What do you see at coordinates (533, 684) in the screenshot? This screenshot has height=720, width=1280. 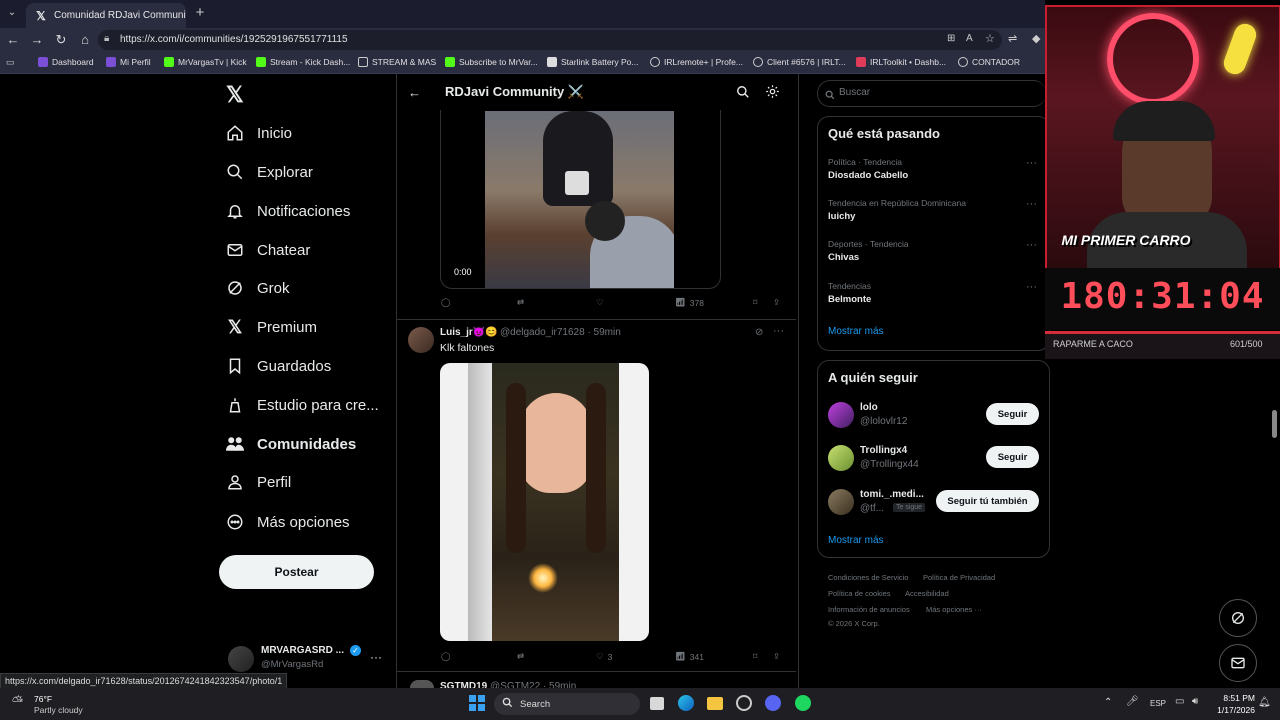 I see `post-handle-time: @SGTM22 · 59min` at bounding box center [533, 684].